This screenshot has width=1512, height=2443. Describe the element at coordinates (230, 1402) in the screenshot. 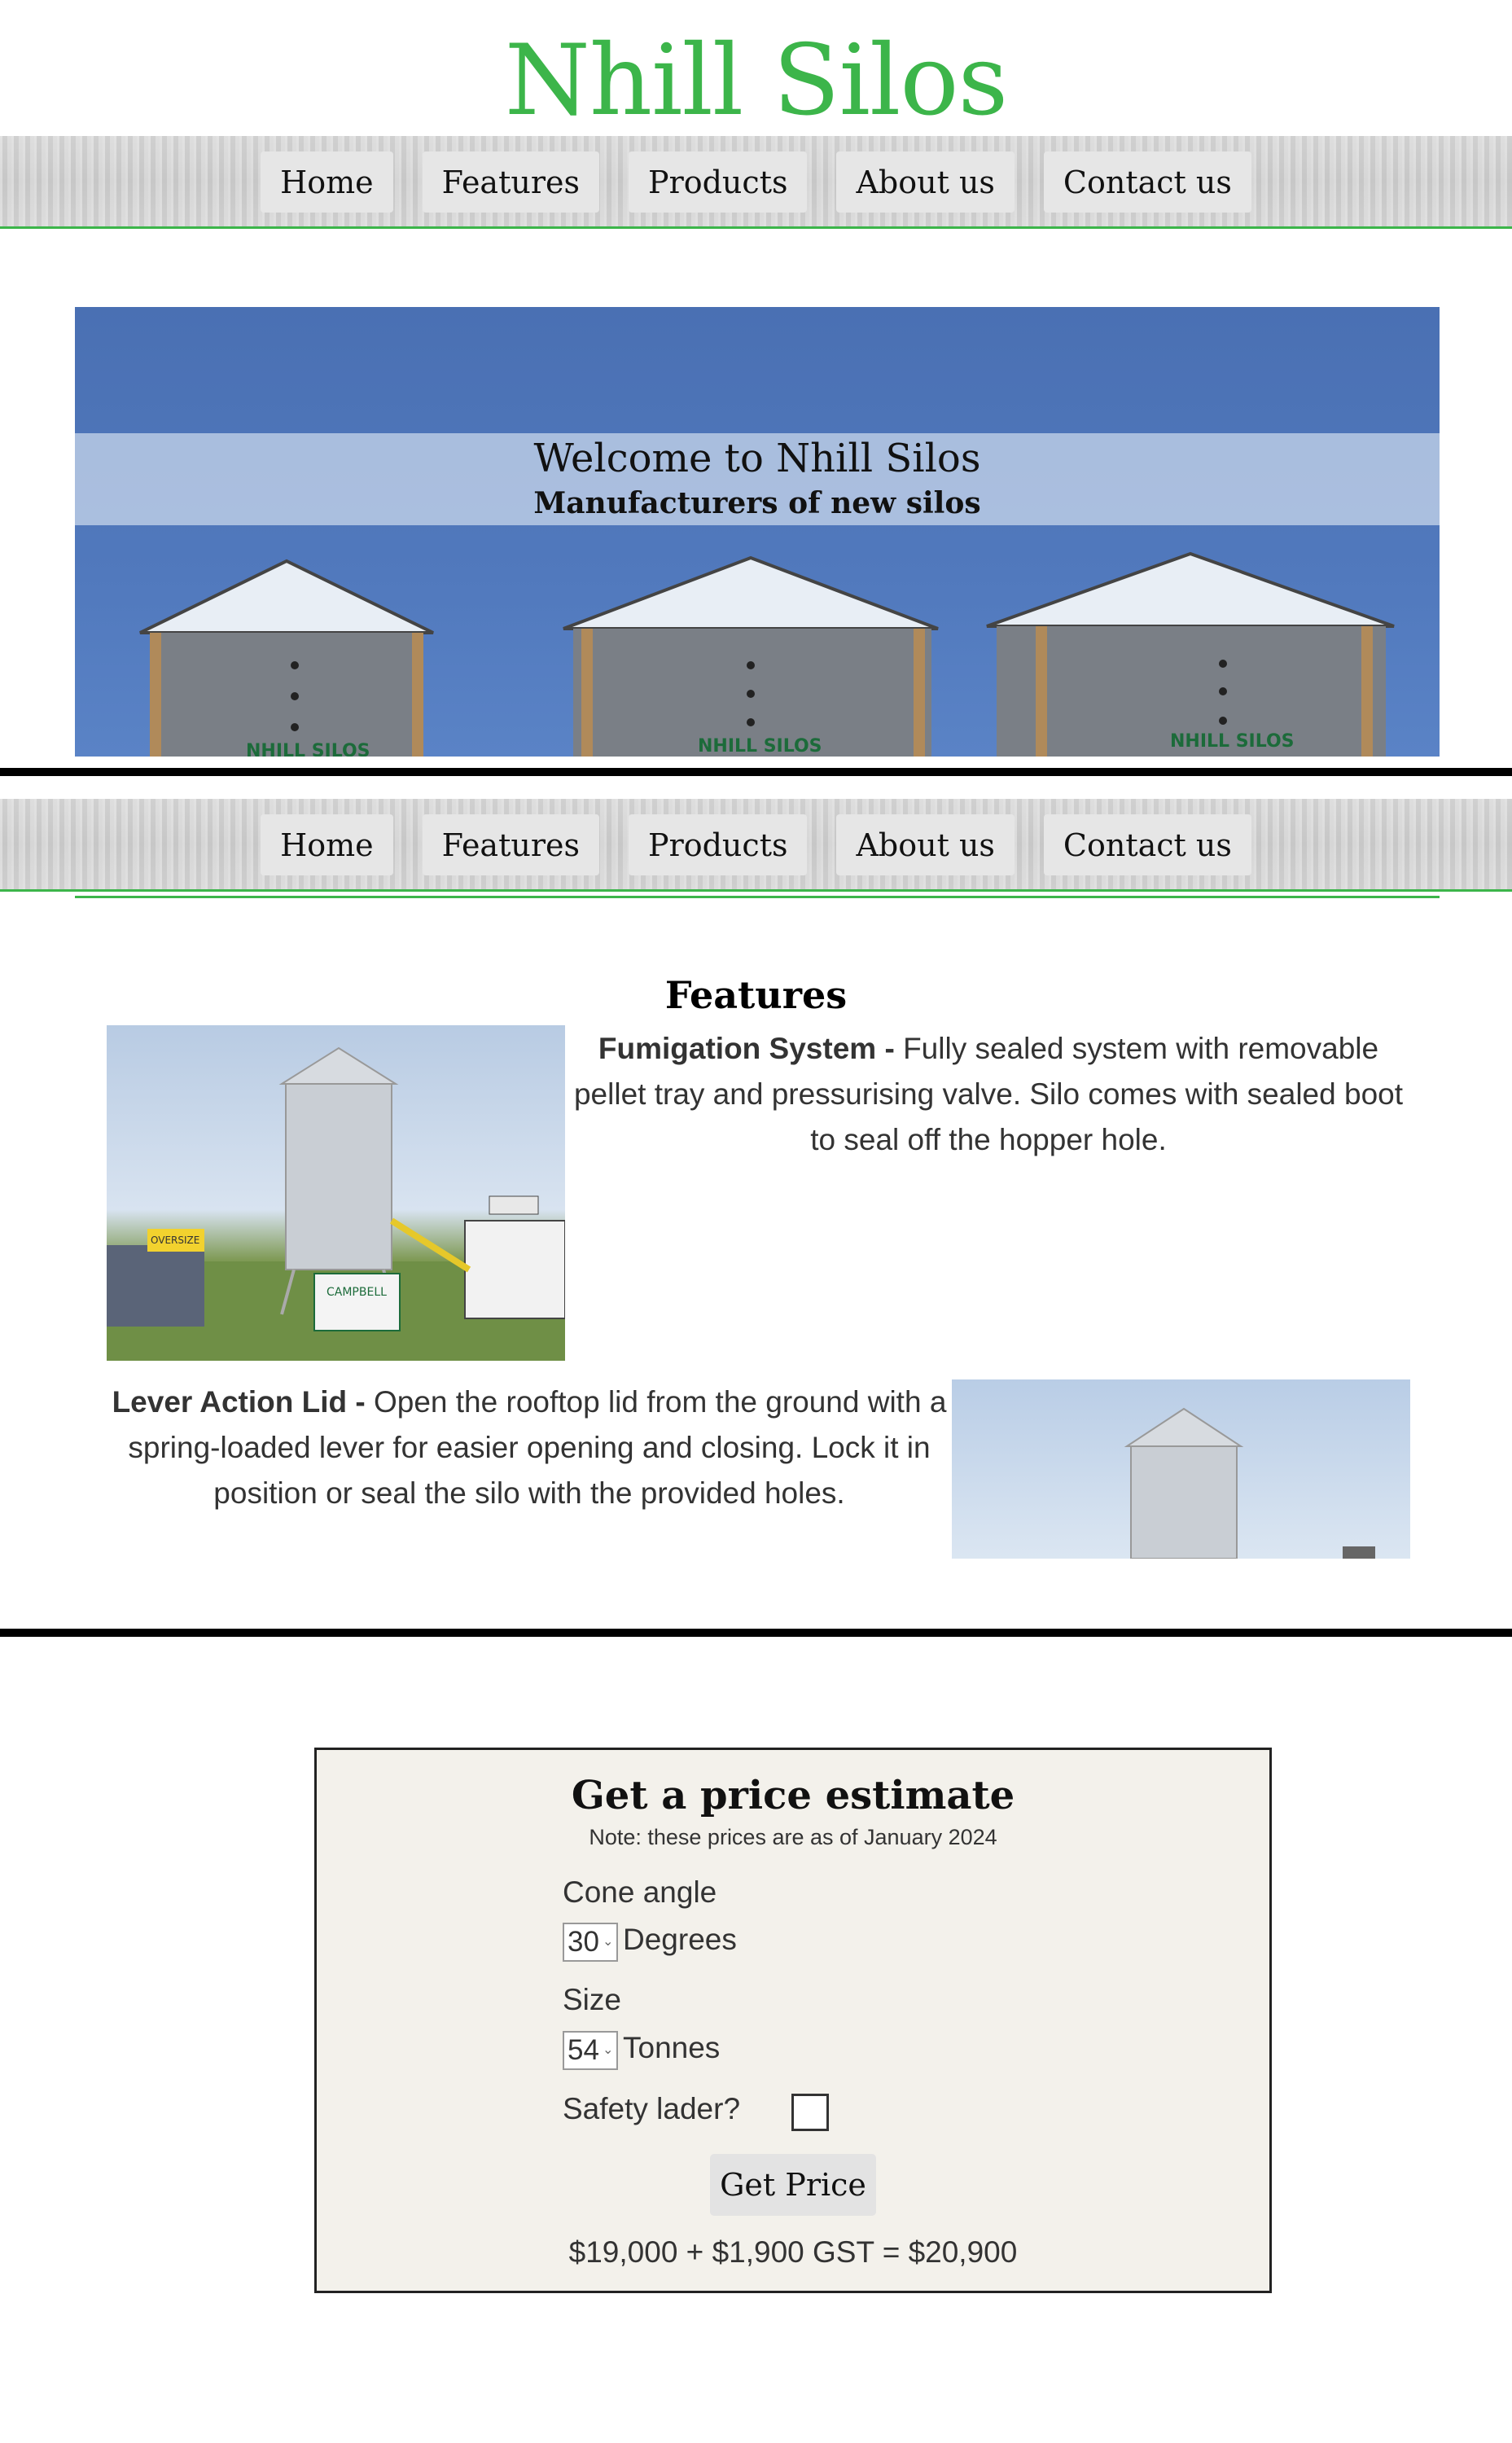

I see `feature-name: Lever Action Lid` at that location.